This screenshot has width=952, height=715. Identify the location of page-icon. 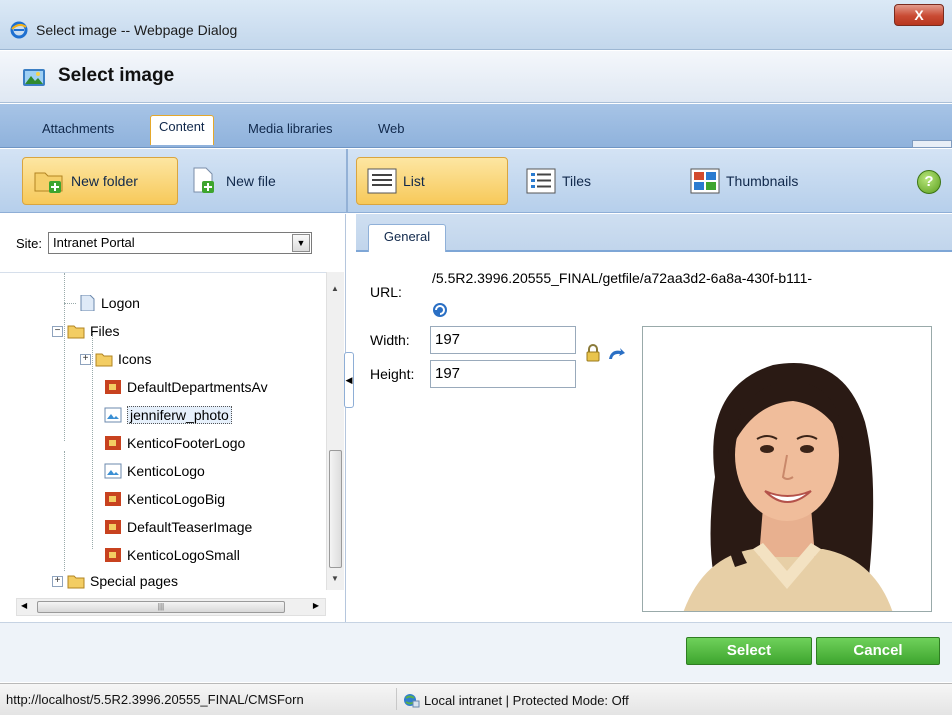
(87, 303).